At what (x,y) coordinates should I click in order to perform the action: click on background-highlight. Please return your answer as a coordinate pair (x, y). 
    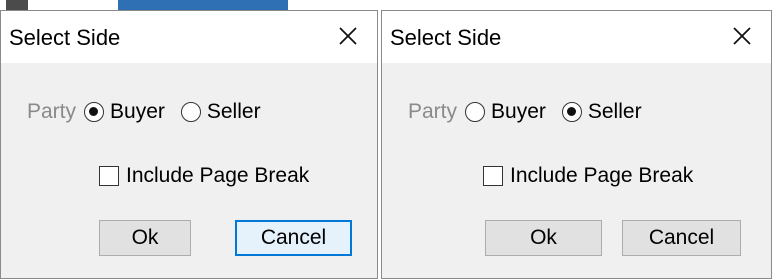
    Looking at the image, I should click on (203, 5).